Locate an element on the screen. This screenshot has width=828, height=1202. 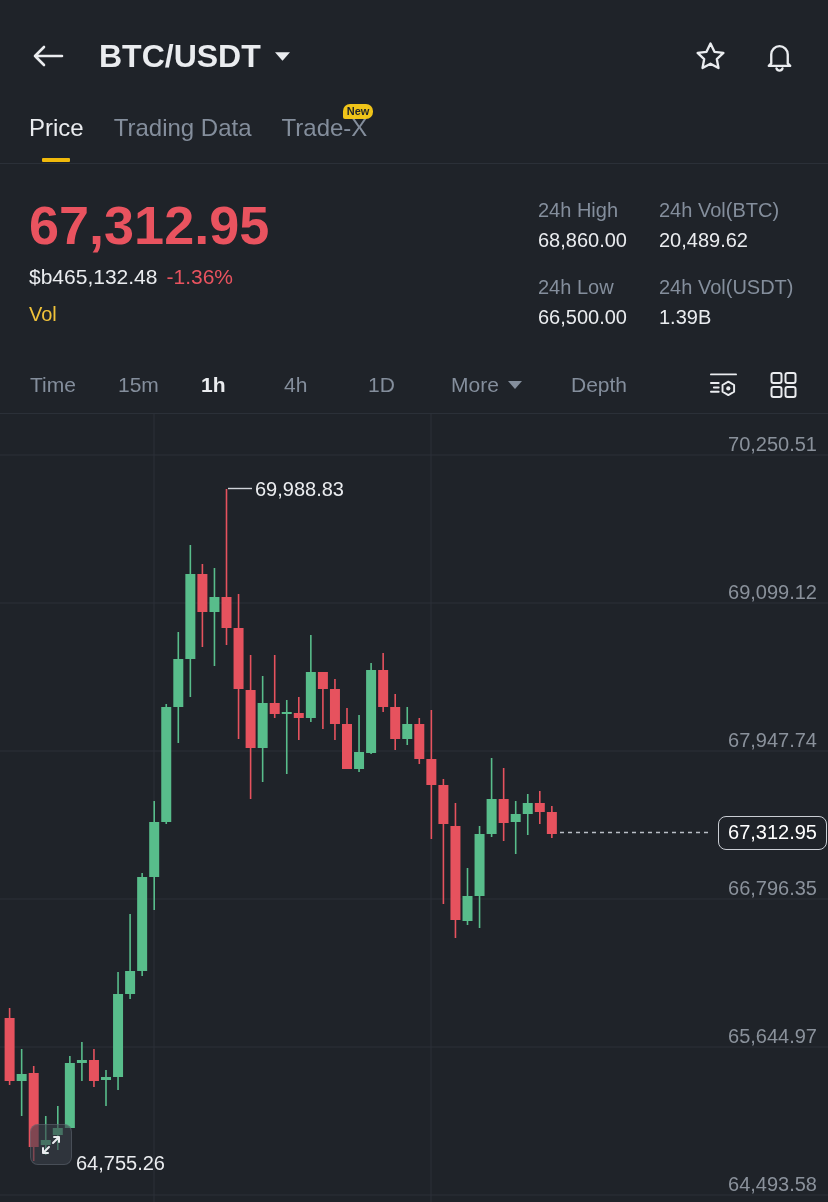
last-price-tag: 67,312.95 is located at coordinates (772, 833).